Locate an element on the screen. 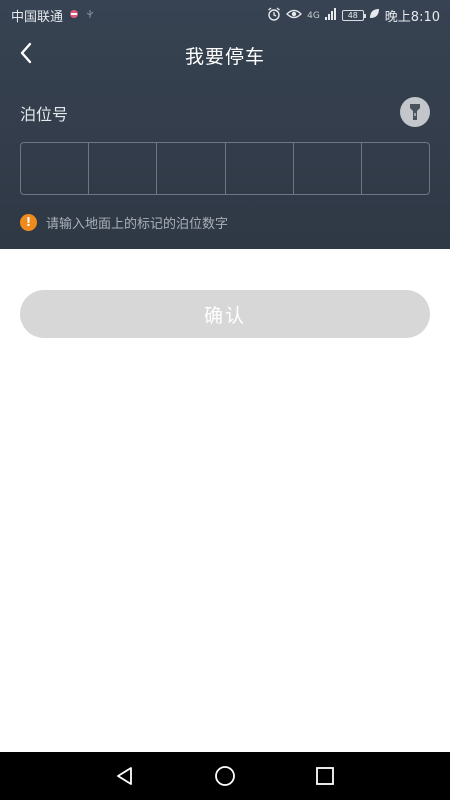 The image size is (450, 800). carrier-name: 中国联通 is located at coordinates (37, 17).